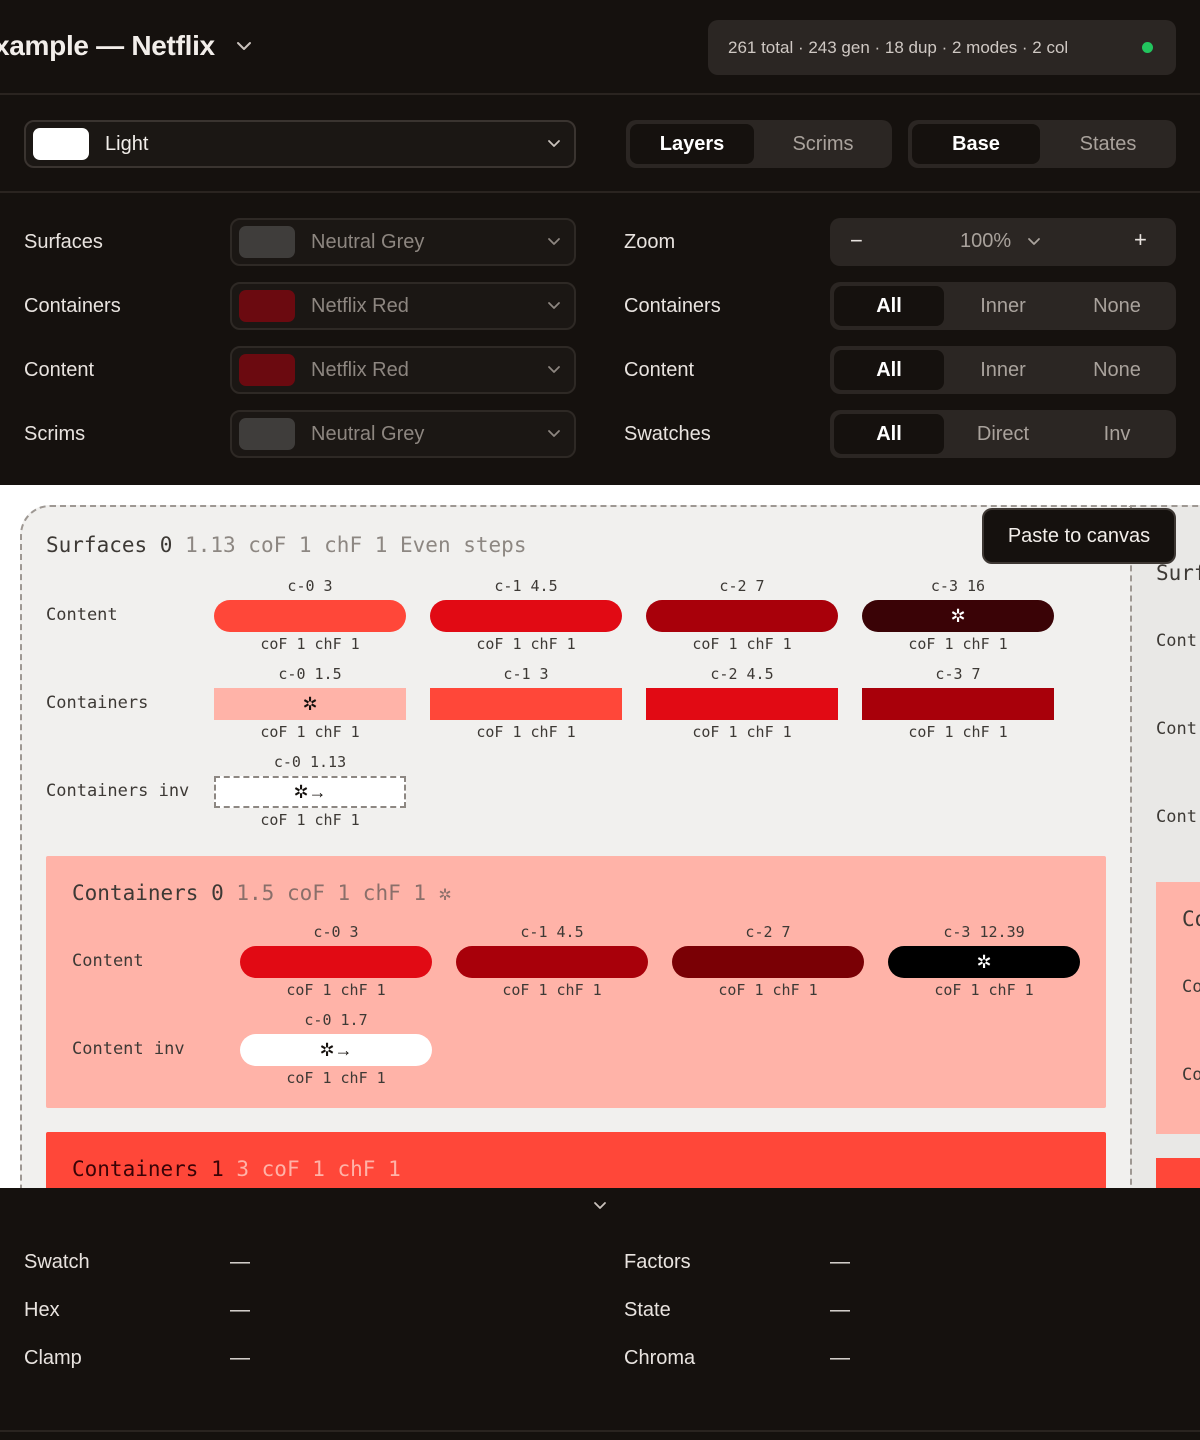  Describe the element at coordinates (72, 306) in the screenshot. I see `containers-label: Containers` at that location.